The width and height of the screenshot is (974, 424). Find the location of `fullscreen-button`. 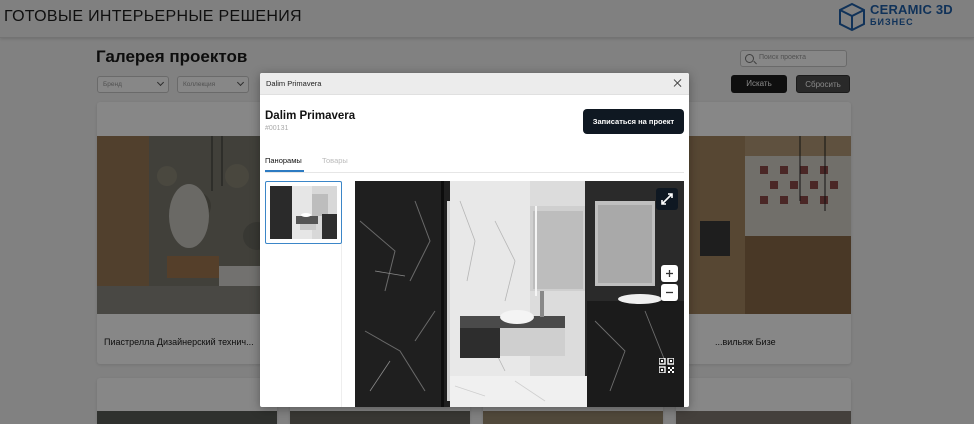

fullscreen-button is located at coordinates (667, 199).